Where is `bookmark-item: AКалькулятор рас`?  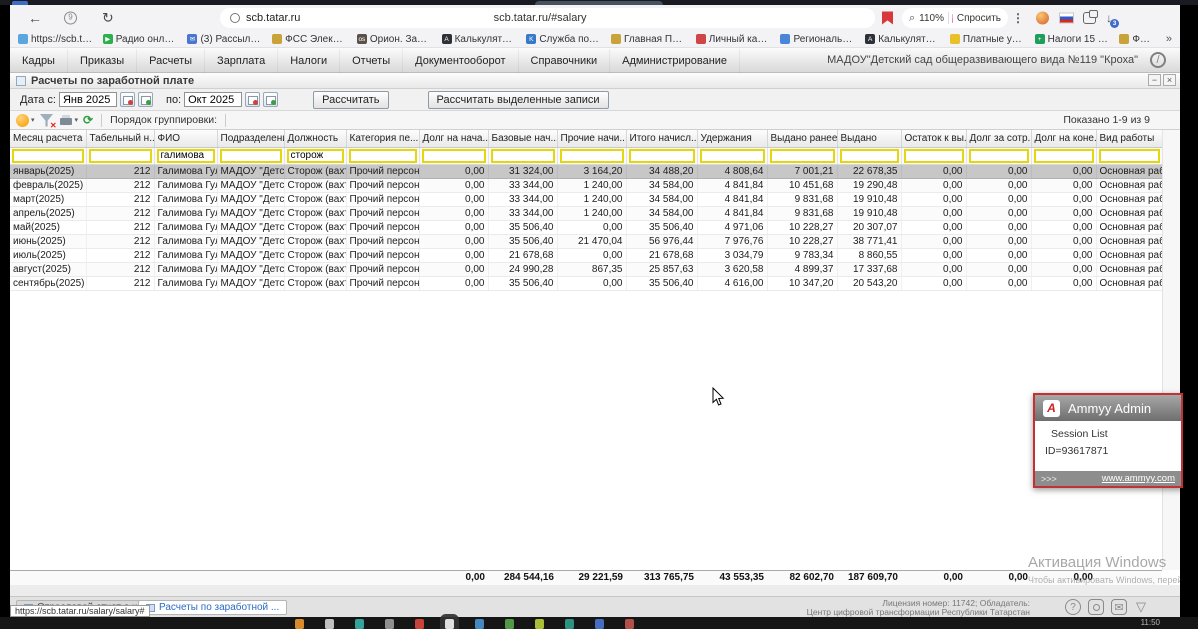
bookmark-item: AКалькулятор рас is located at coordinates (902, 39).